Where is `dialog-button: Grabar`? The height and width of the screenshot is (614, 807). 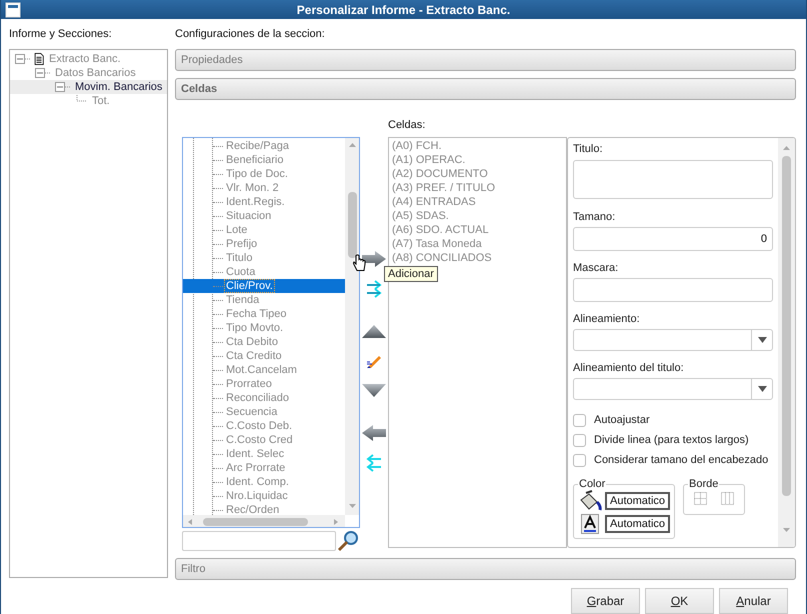 dialog-button: Grabar is located at coordinates (605, 601).